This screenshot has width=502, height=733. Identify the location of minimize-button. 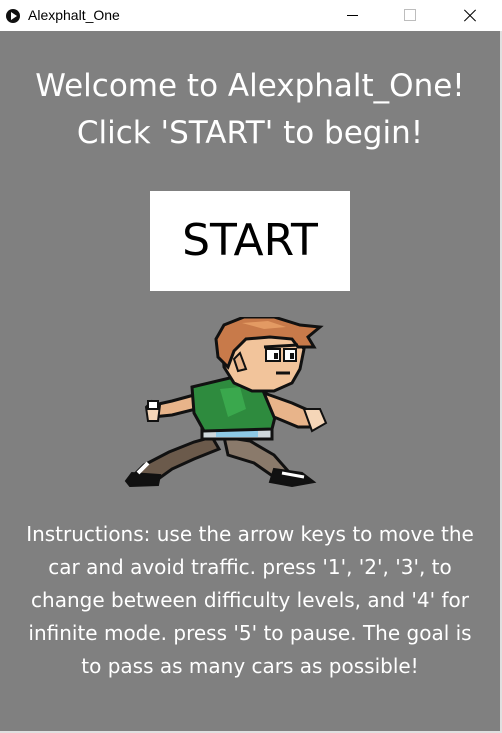
(353, 15).